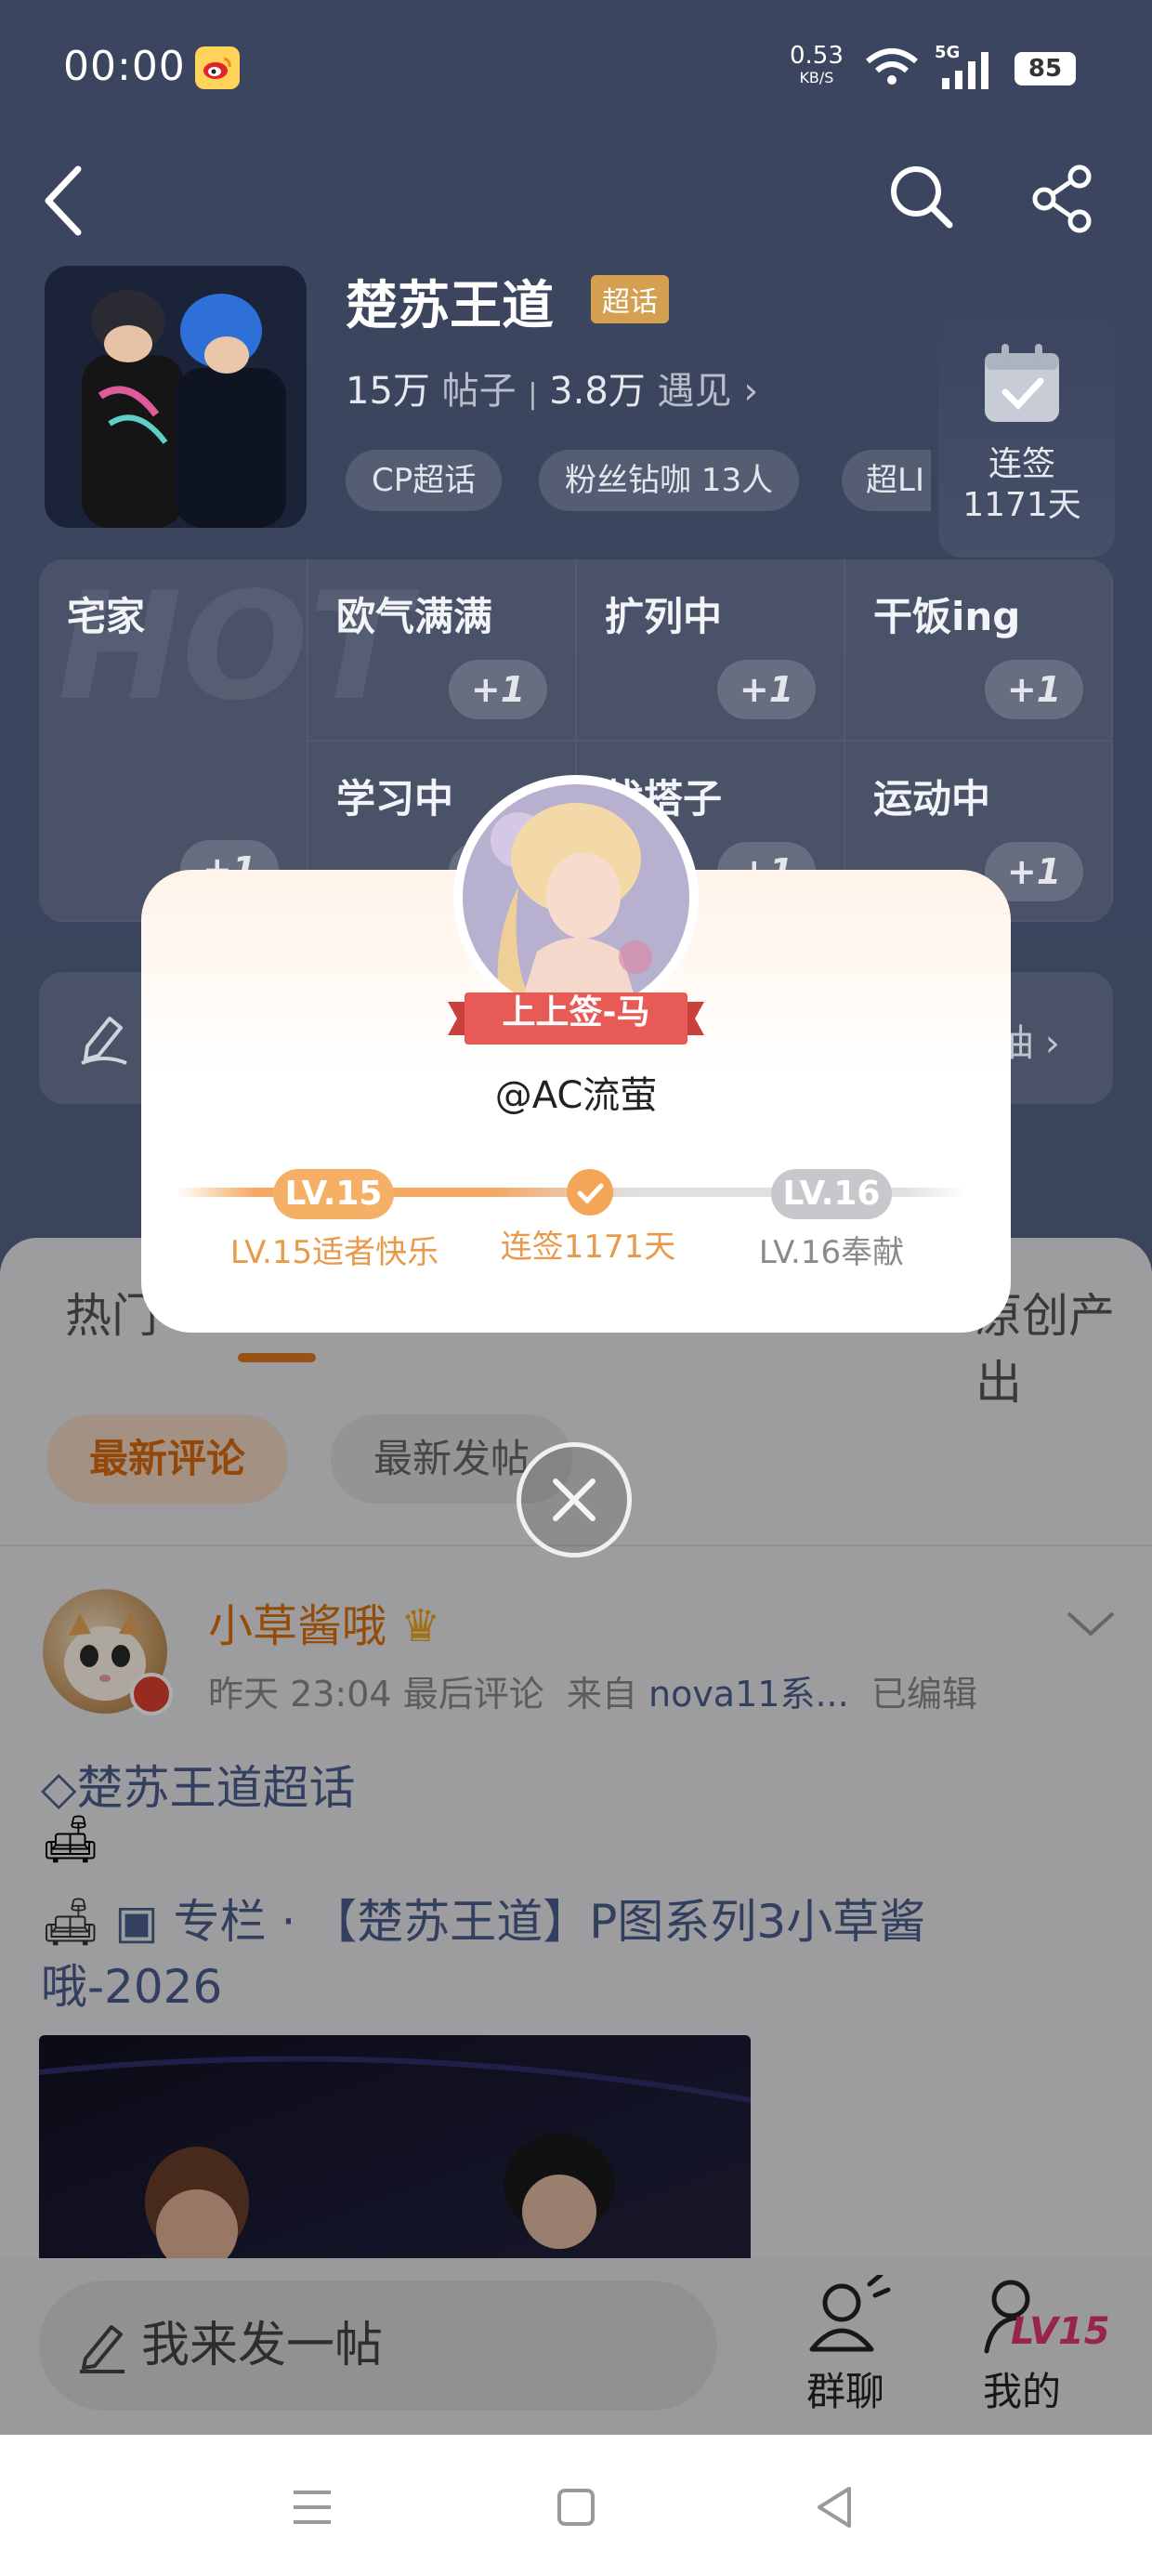 The width and height of the screenshot is (1152, 2576). I want to click on weibo-notification-icon, so click(217, 67).